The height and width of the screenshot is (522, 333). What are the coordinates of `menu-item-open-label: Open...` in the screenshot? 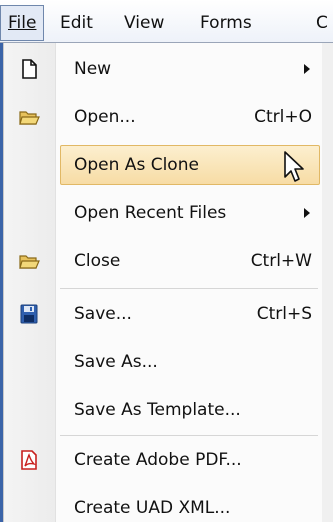 It's located at (105, 117).